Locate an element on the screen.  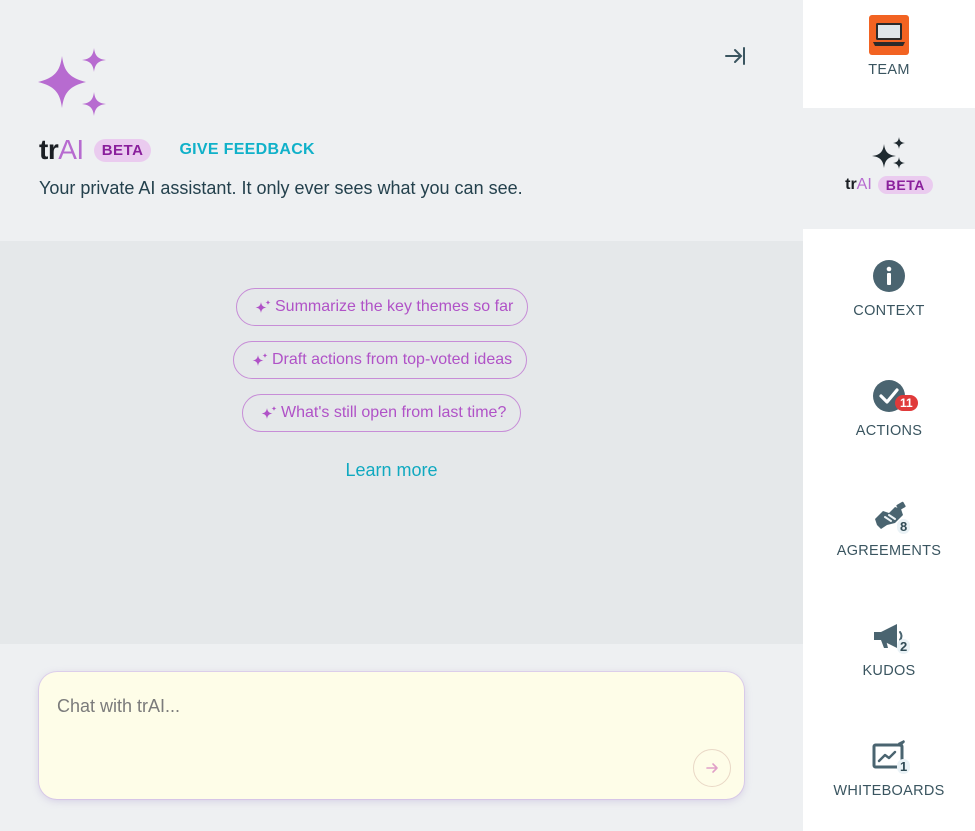
team-avatar is located at coordinates (889, 35).